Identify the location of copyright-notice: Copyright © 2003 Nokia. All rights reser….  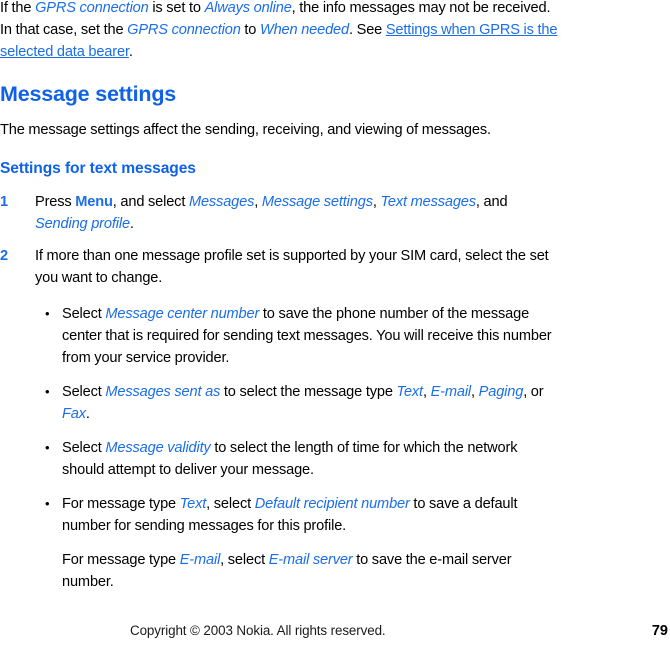
(258, 630).